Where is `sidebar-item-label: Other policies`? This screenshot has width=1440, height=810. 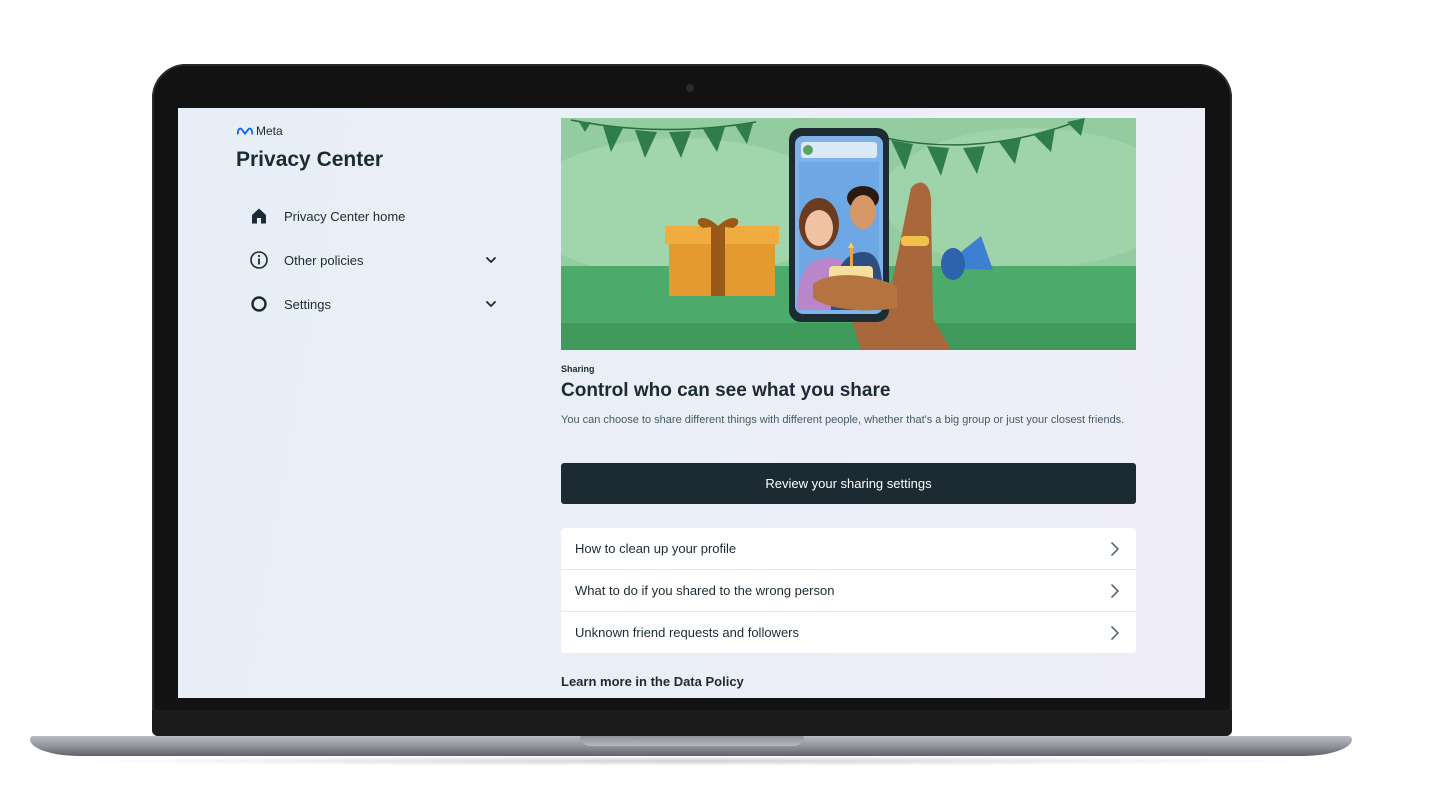
sidebar-item-label: Other policies is located at coordinates (324, 260).